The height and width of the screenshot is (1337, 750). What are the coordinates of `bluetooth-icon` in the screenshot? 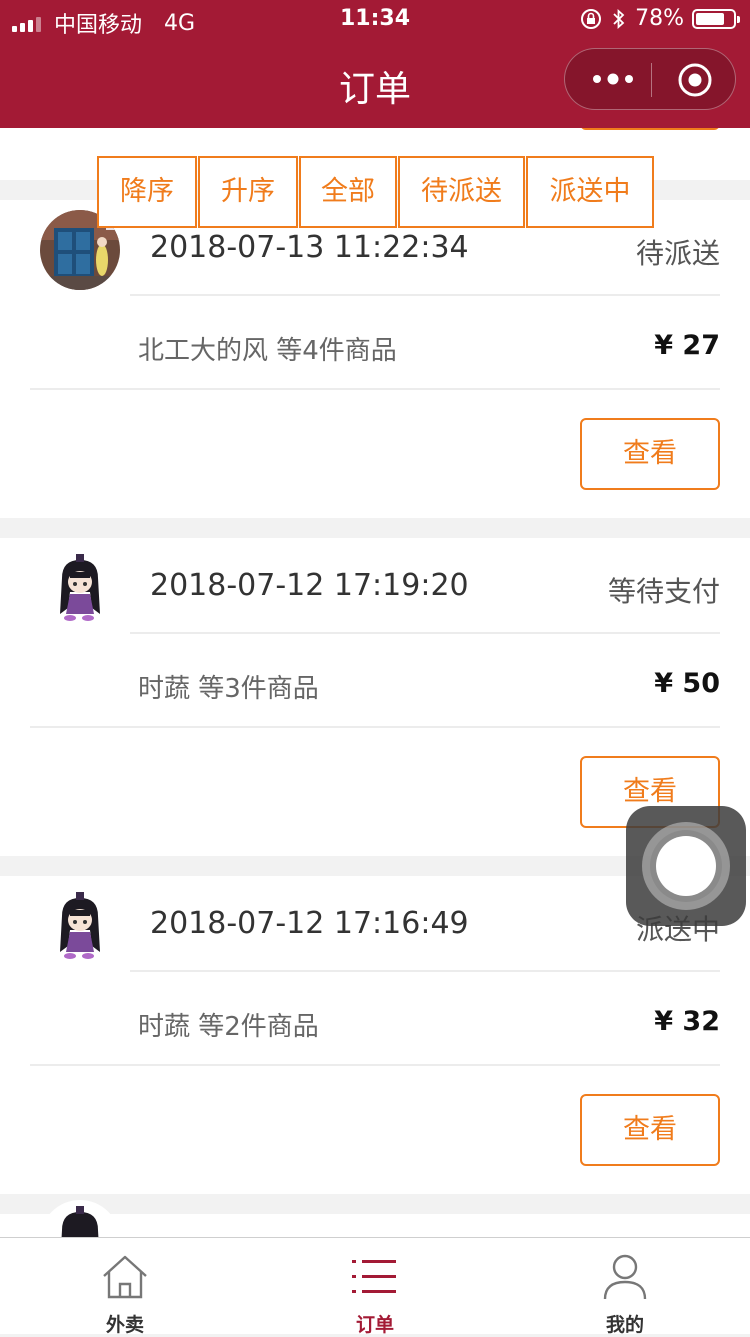 It's located at (619, 18).